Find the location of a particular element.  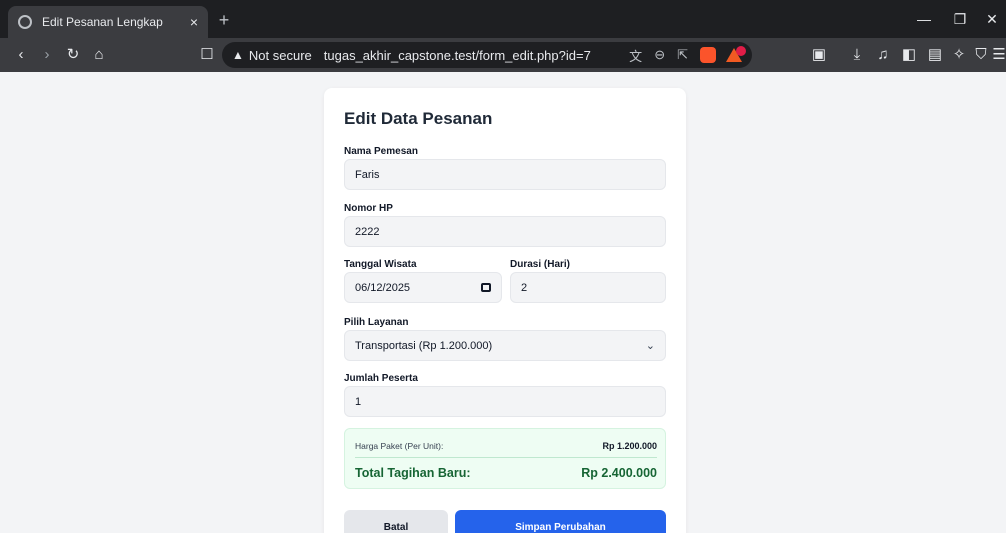

tanggal-wisata-input: 06/12/2025 is located at coordinates (423, 287).